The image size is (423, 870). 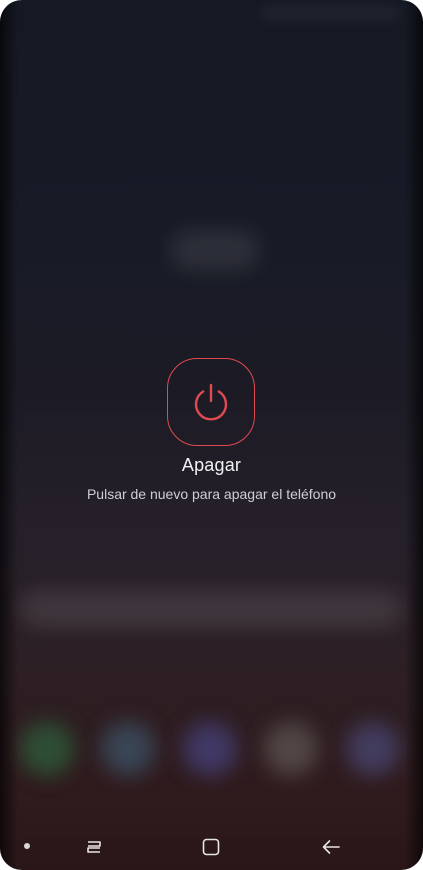 What do you see at coordinates (211, 609) in the screenshot?
I see `search-bar-blurred` at bounding box center [211, 609].